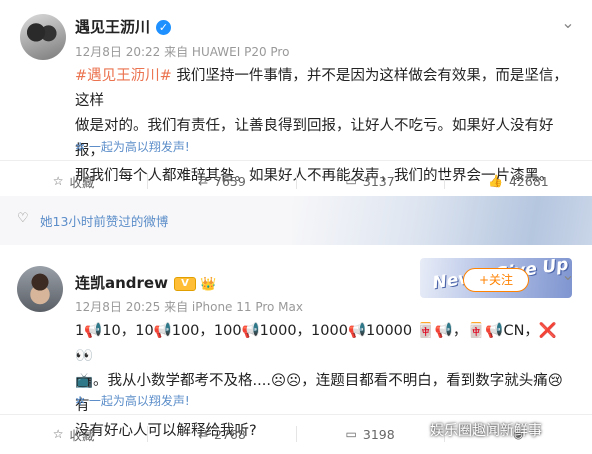 The height and width of the screenshot is (454, 592). Describe the element at coordinates (370, 434) in the screenshot. I see `comment-button: ▭ 3198` at that location.